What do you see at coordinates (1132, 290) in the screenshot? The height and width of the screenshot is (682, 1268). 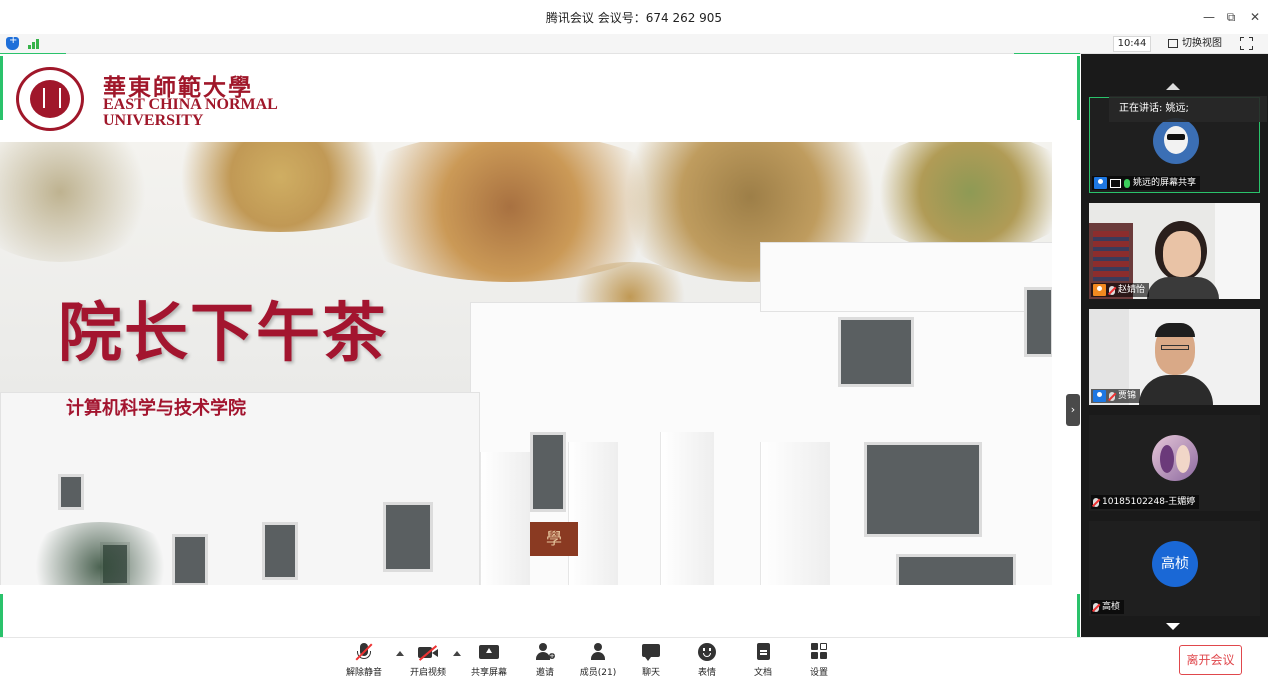 I see `participant-name: 赵婧怡` at bounding box center [1132, 290].